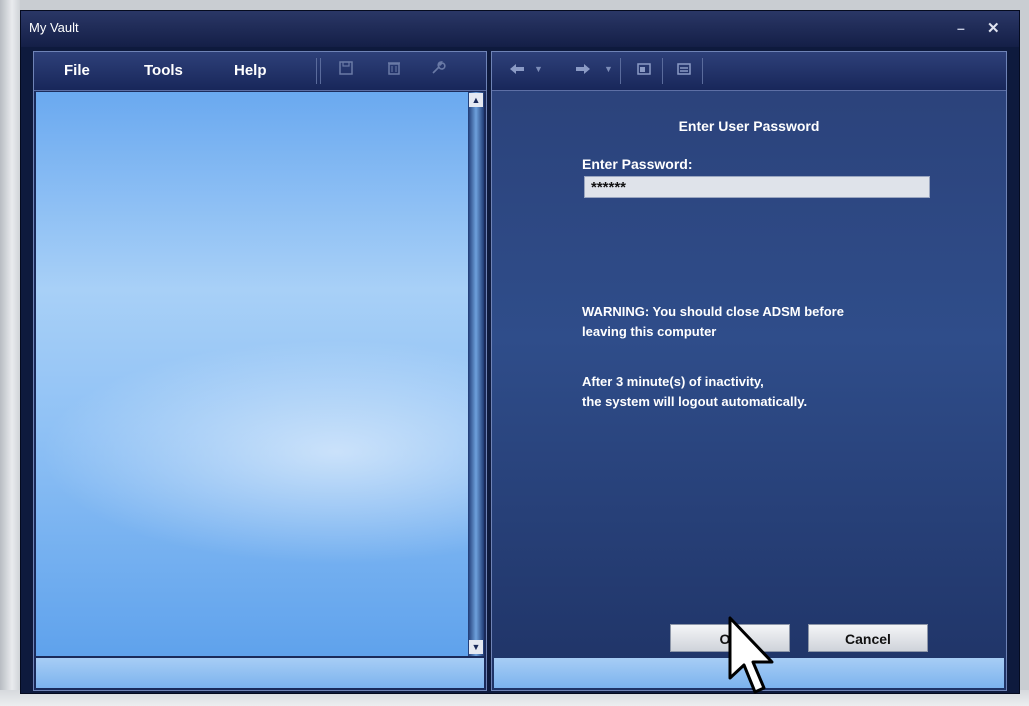 The image size is (1029, 706). I want to click on cancel-button: Cancel, so click(868, 638).